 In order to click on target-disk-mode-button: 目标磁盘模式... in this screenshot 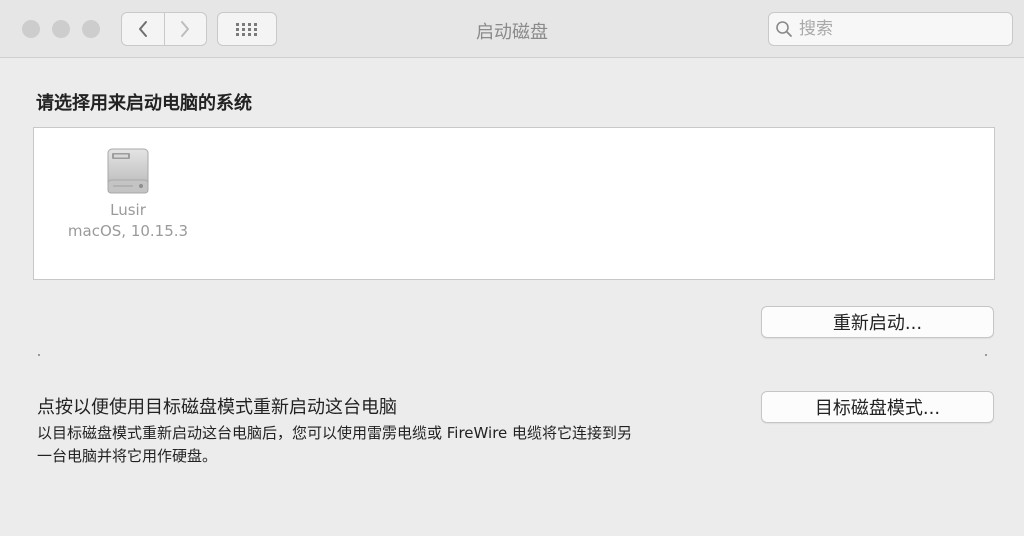, I will do `click(877, 407)`.